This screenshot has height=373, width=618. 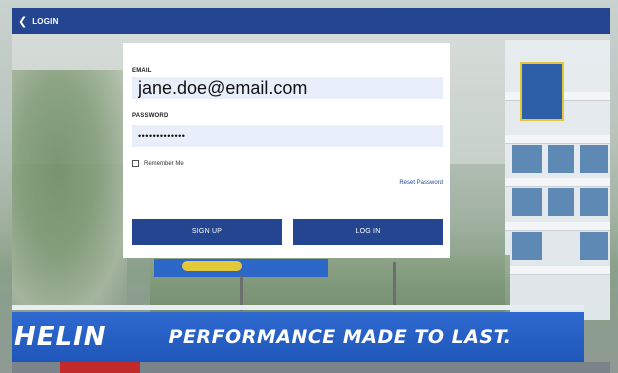 What do you see at coordinates (542, 91) in the screenshot?
I see `building-sign` at bounding box center [542, 91].